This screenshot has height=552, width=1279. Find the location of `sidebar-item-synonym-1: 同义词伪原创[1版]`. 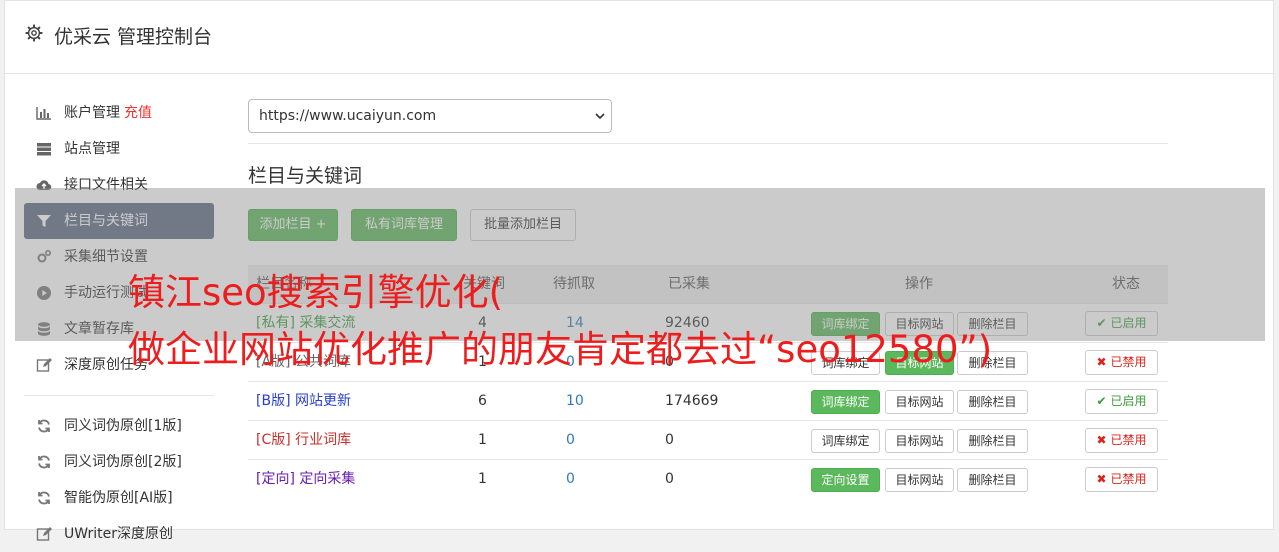

sidebar-item-synonym-1: 同义词伪原创[1版] is located at coordinates (119, 426).